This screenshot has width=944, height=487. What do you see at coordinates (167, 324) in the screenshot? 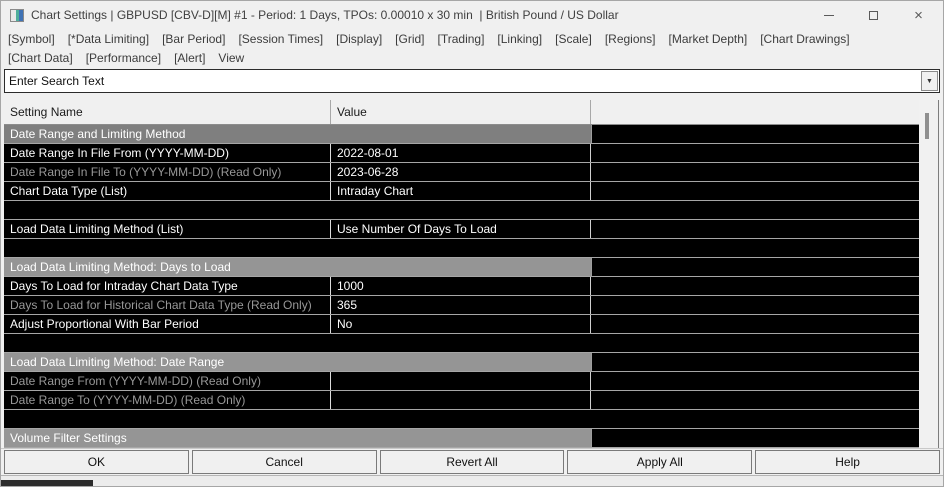
I see `setting-name: Adjust Proportional With Bar Period` at bounding box center [167, 324].